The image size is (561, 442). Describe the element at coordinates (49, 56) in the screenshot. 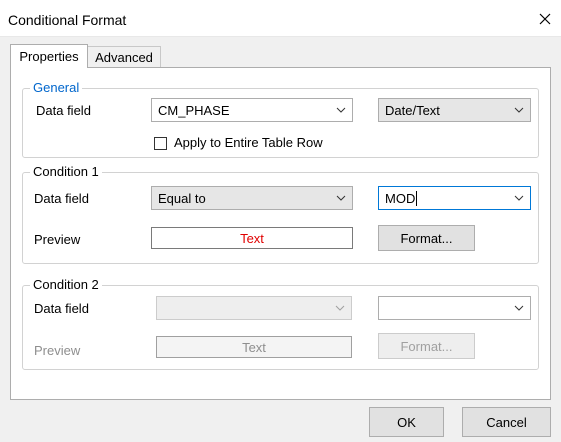

I see `tab-properties: Properties` at that location.